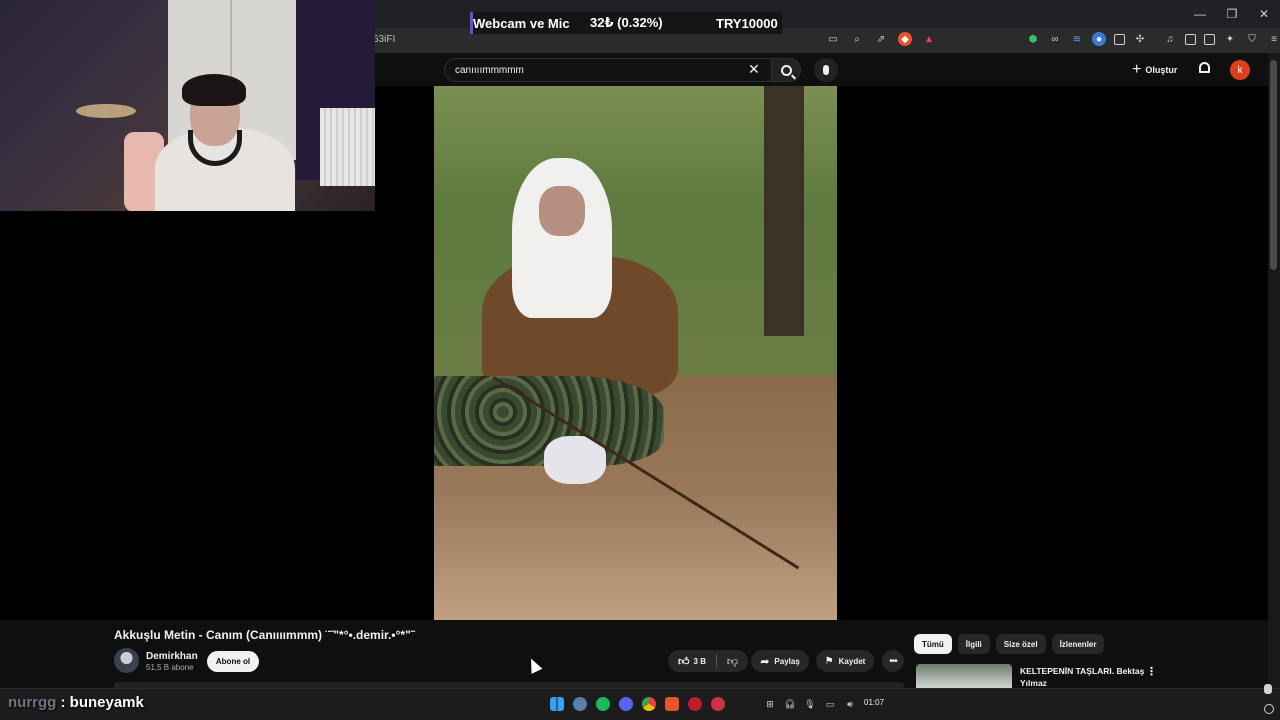  I want to click on restore-icon: ❐, so click(1232, 14).